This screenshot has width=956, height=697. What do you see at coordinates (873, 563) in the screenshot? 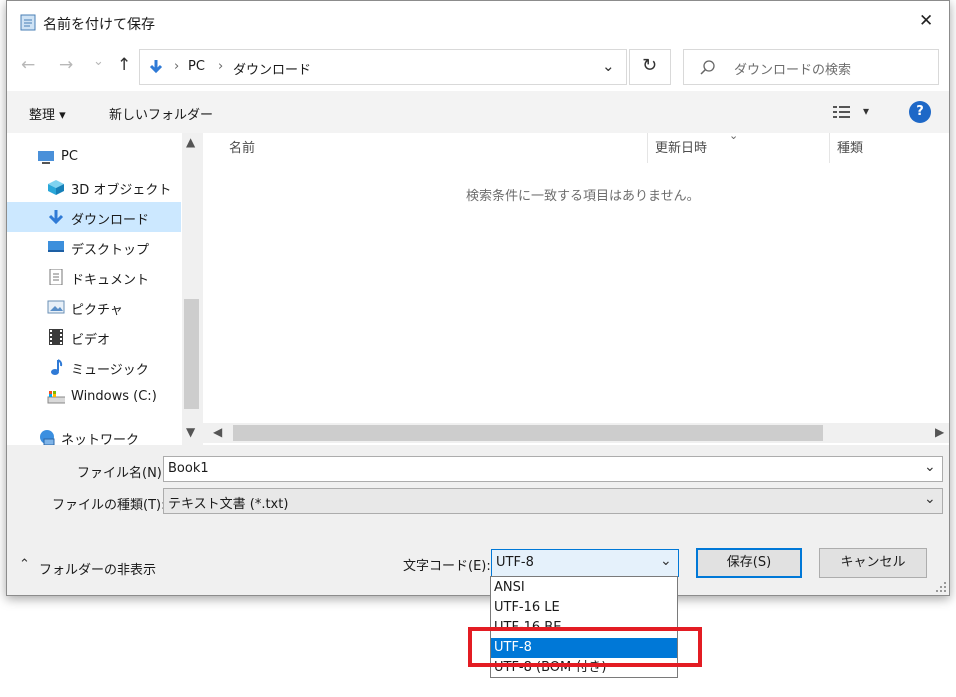
I see `cancel-button: キャンセル` at bounding box center [873, 563].